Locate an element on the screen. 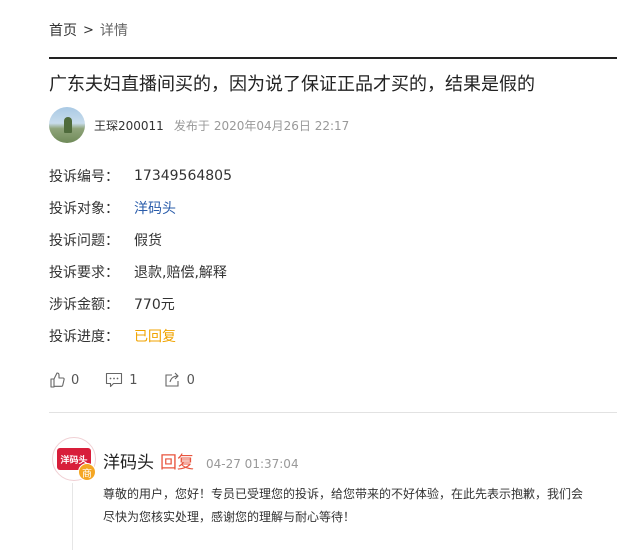  publish-time: 2020年04月26日 22:17 is located at coordinates (281, 125).